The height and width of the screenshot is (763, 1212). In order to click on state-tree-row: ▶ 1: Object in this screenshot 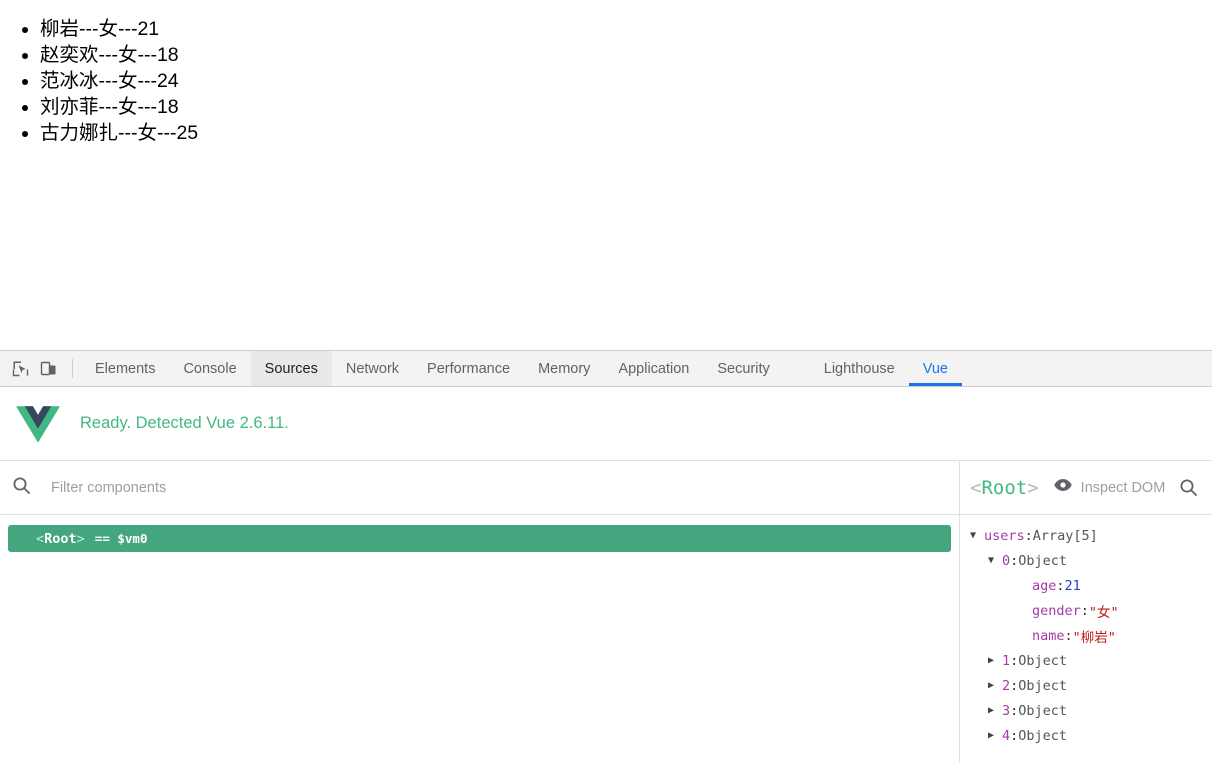, I will do `click(1086, 660)`.